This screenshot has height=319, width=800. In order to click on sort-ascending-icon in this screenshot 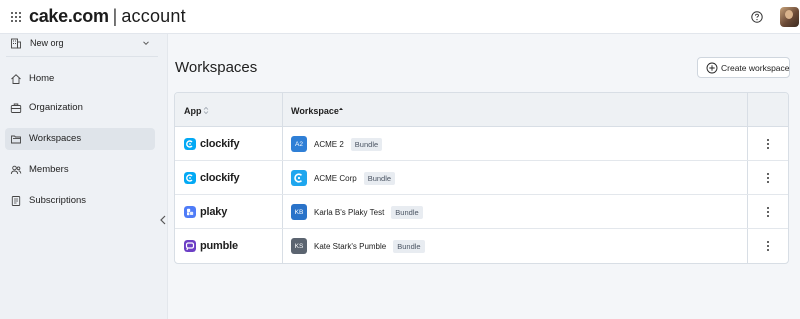, I will do `click(341, 108)`.